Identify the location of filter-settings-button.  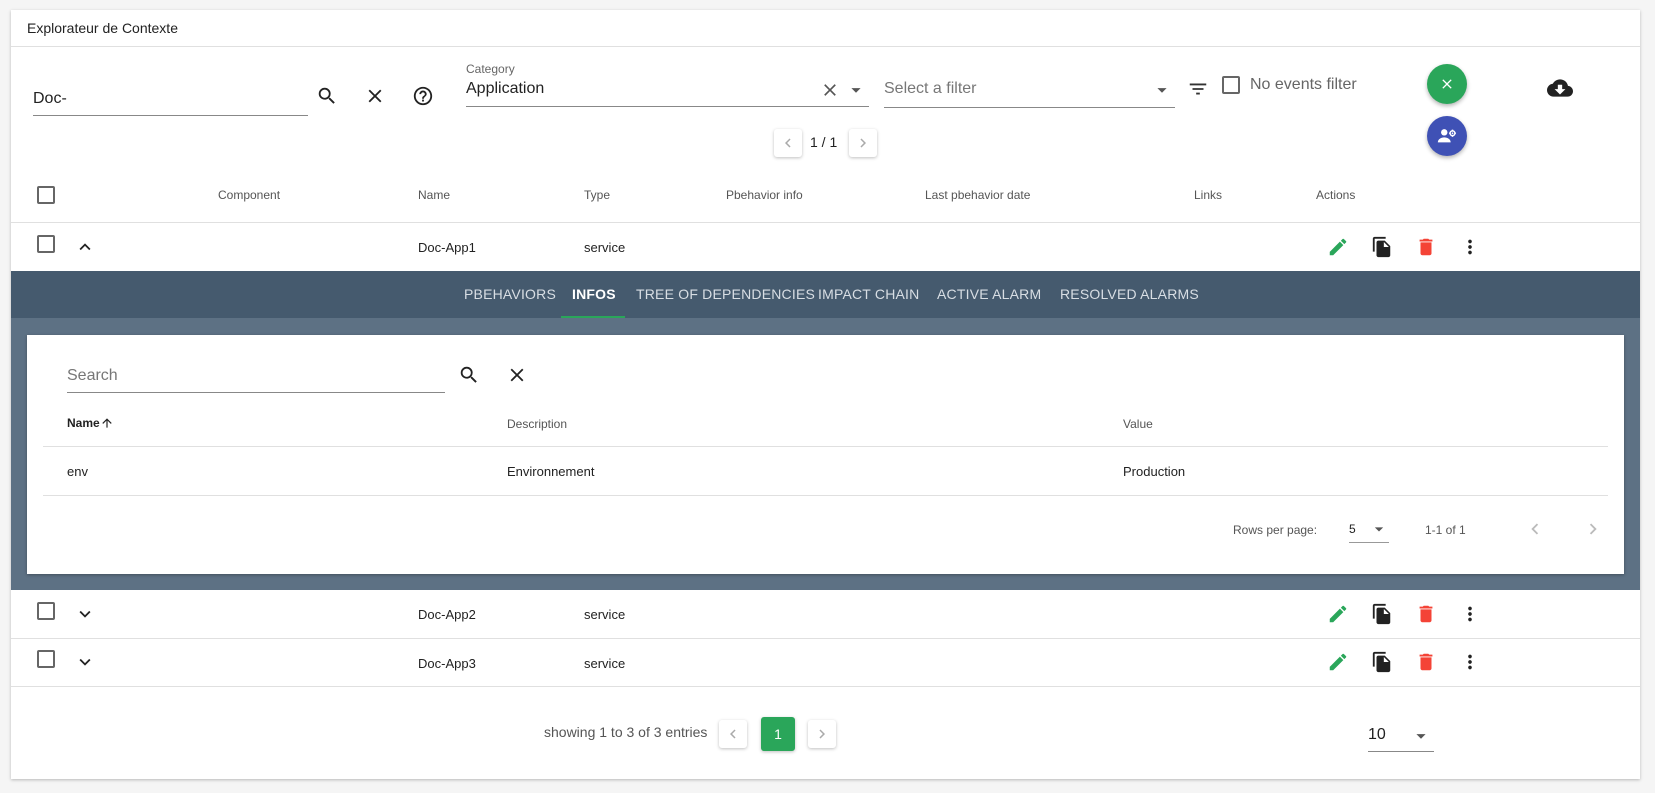
(1198, 89).